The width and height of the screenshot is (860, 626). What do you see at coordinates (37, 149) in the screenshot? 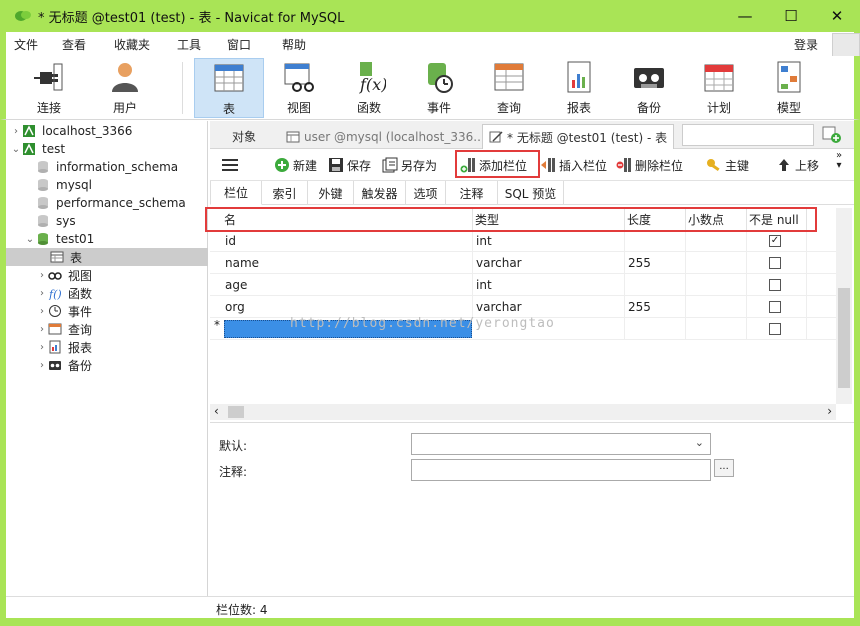
I see `tree-item-test: ⌄ test` at bounding box center [37, 149].